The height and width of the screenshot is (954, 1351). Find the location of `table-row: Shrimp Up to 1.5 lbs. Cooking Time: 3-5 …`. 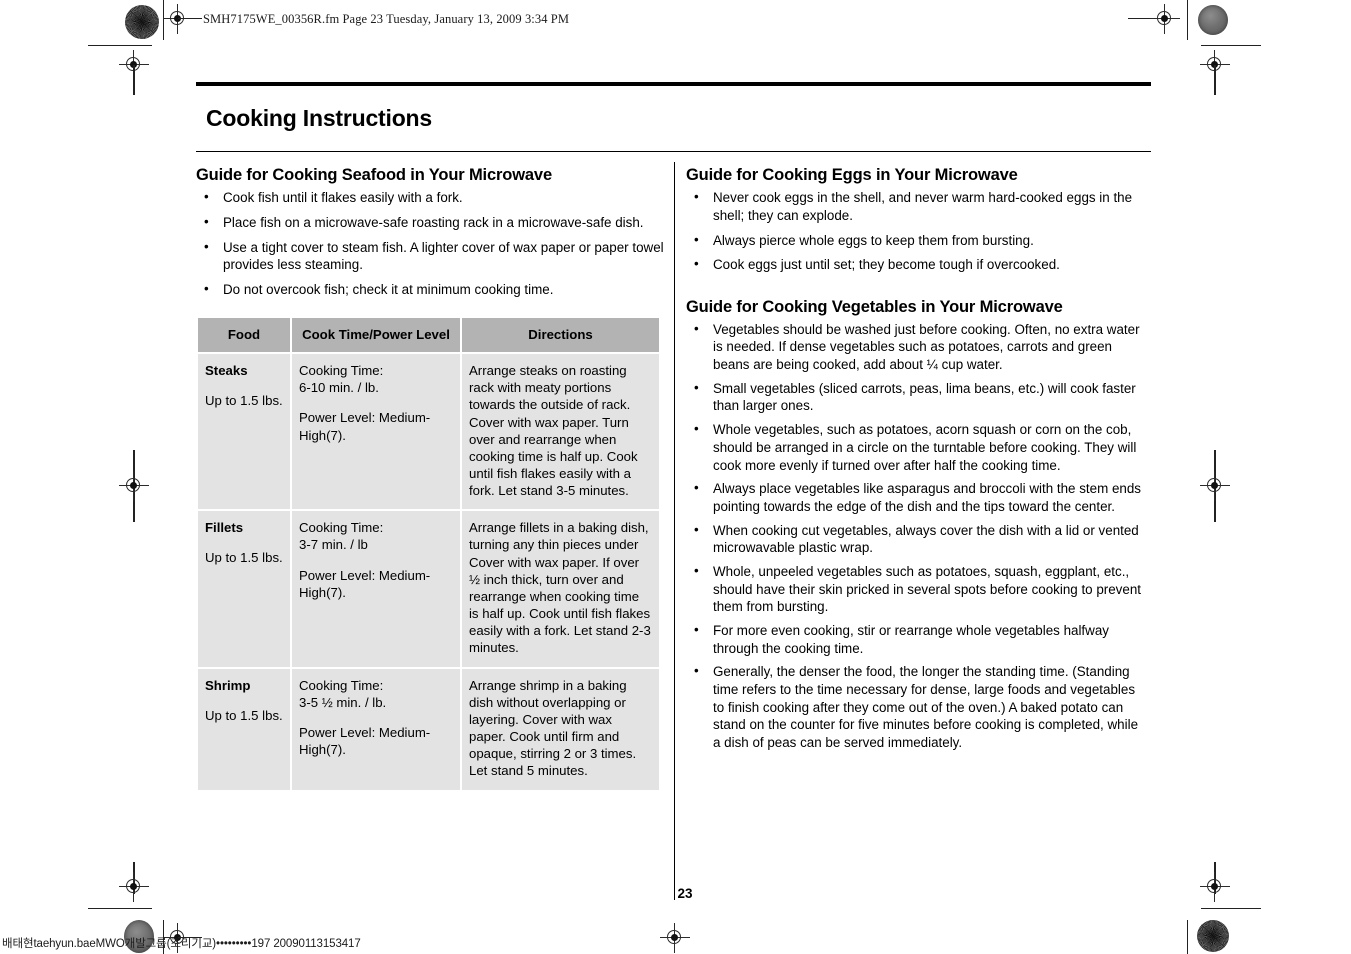

table-row: Shrimp Up to 1.5 lbs. Cooking Time: 3-5 … is located at coordinates (428, 729).